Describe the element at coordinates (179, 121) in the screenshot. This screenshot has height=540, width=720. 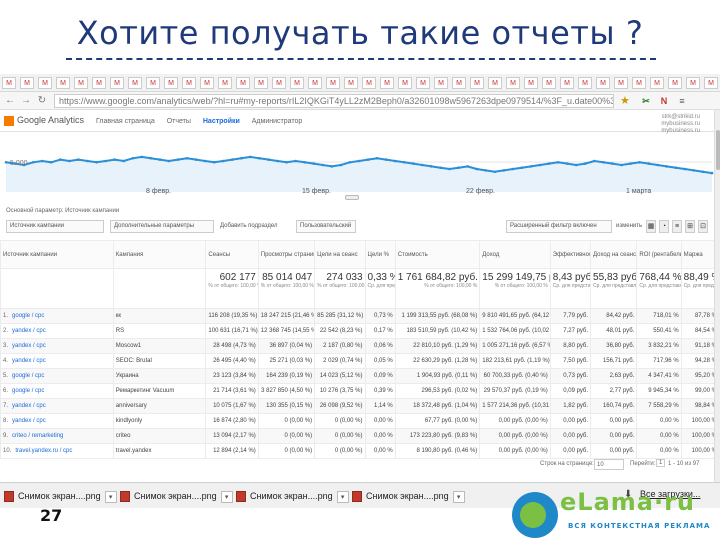
I see `nav-reports: Отчеты` at that location.